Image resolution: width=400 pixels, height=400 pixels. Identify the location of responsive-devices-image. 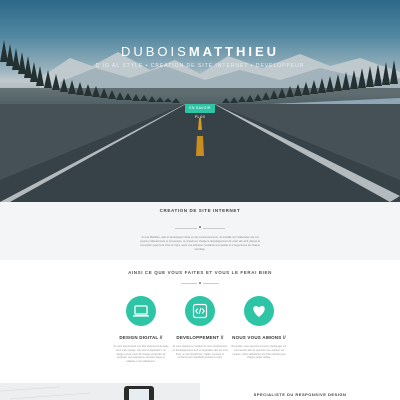
(100, 391).